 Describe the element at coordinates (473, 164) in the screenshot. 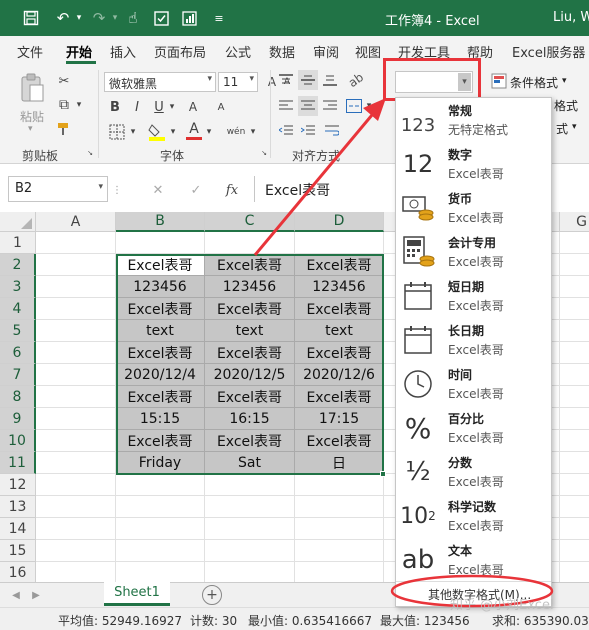

I see `number-format-item: 12 数字 Excel表哥` at that location.